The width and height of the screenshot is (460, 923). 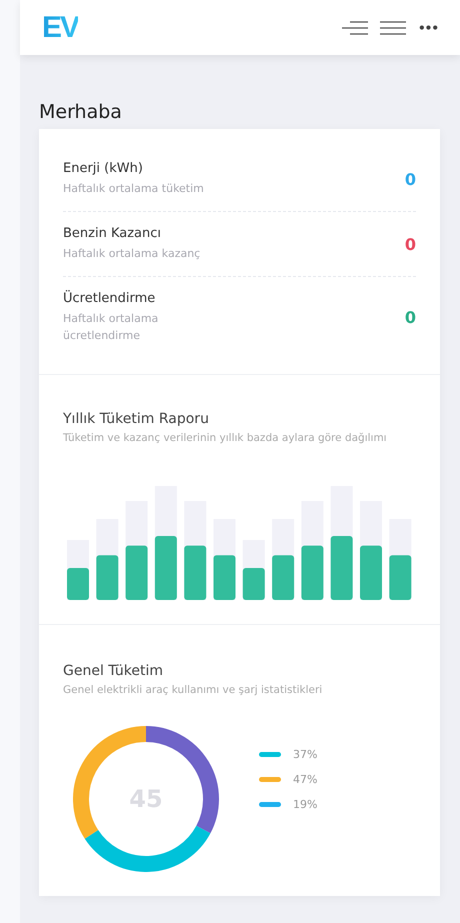 What do you see at coordinates (305, 754) in the screenshot?
I see `legend-label: 37%` at bounding box center [305, 754].